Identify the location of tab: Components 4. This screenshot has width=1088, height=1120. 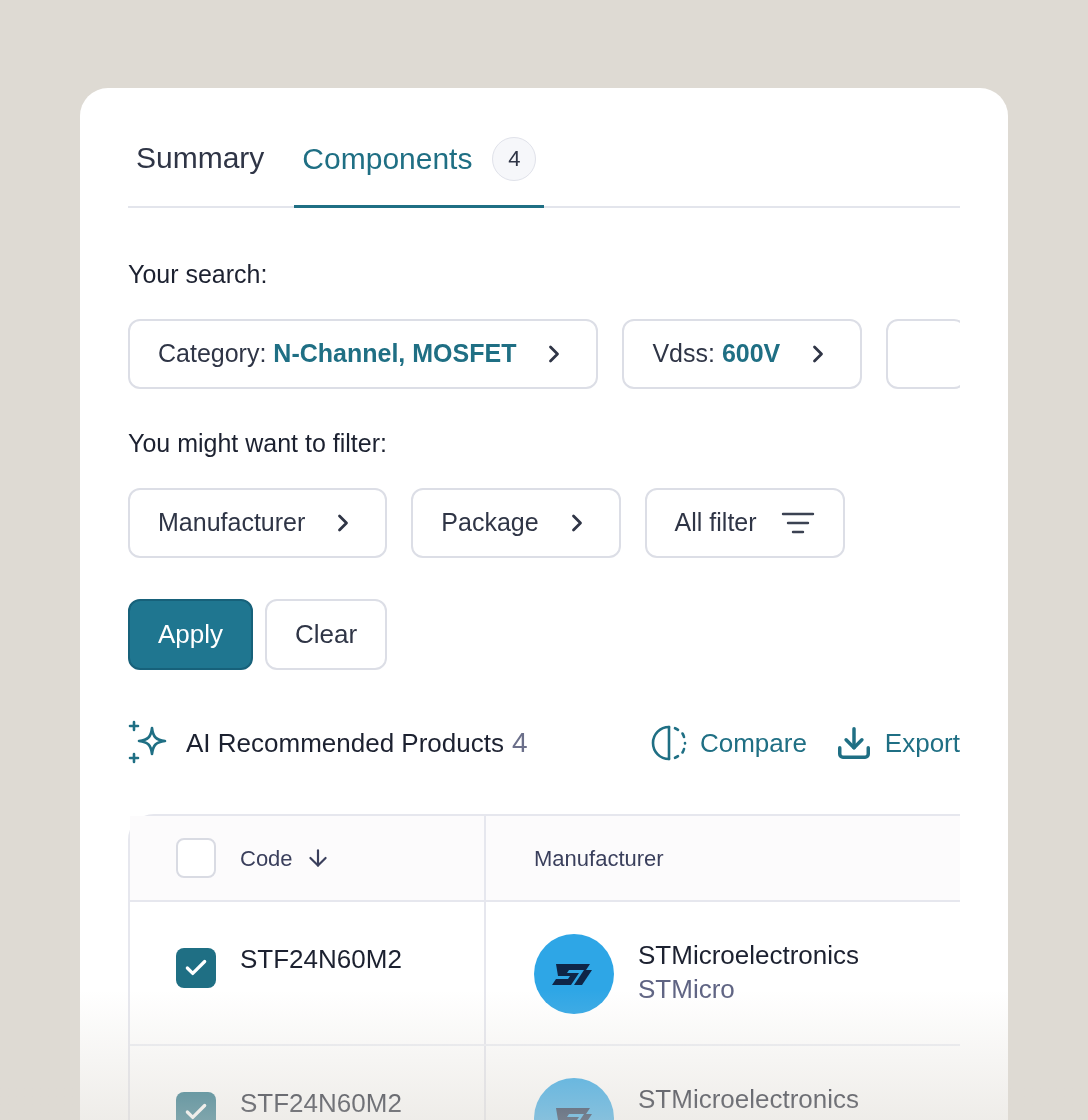
(419, 160).